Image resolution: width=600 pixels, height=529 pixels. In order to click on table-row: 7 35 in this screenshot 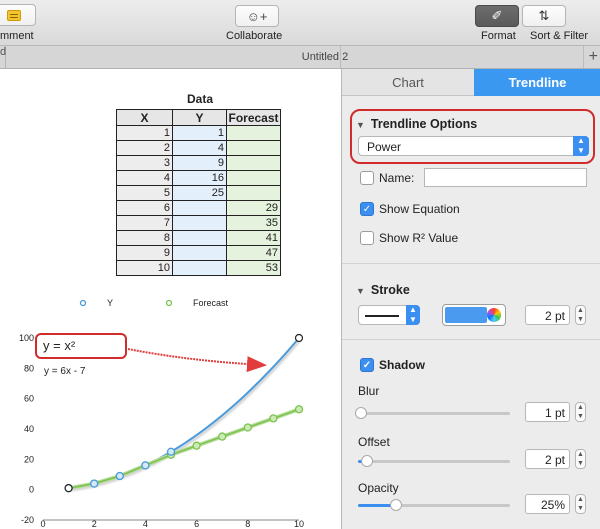, I will do `click(198, 223)`.